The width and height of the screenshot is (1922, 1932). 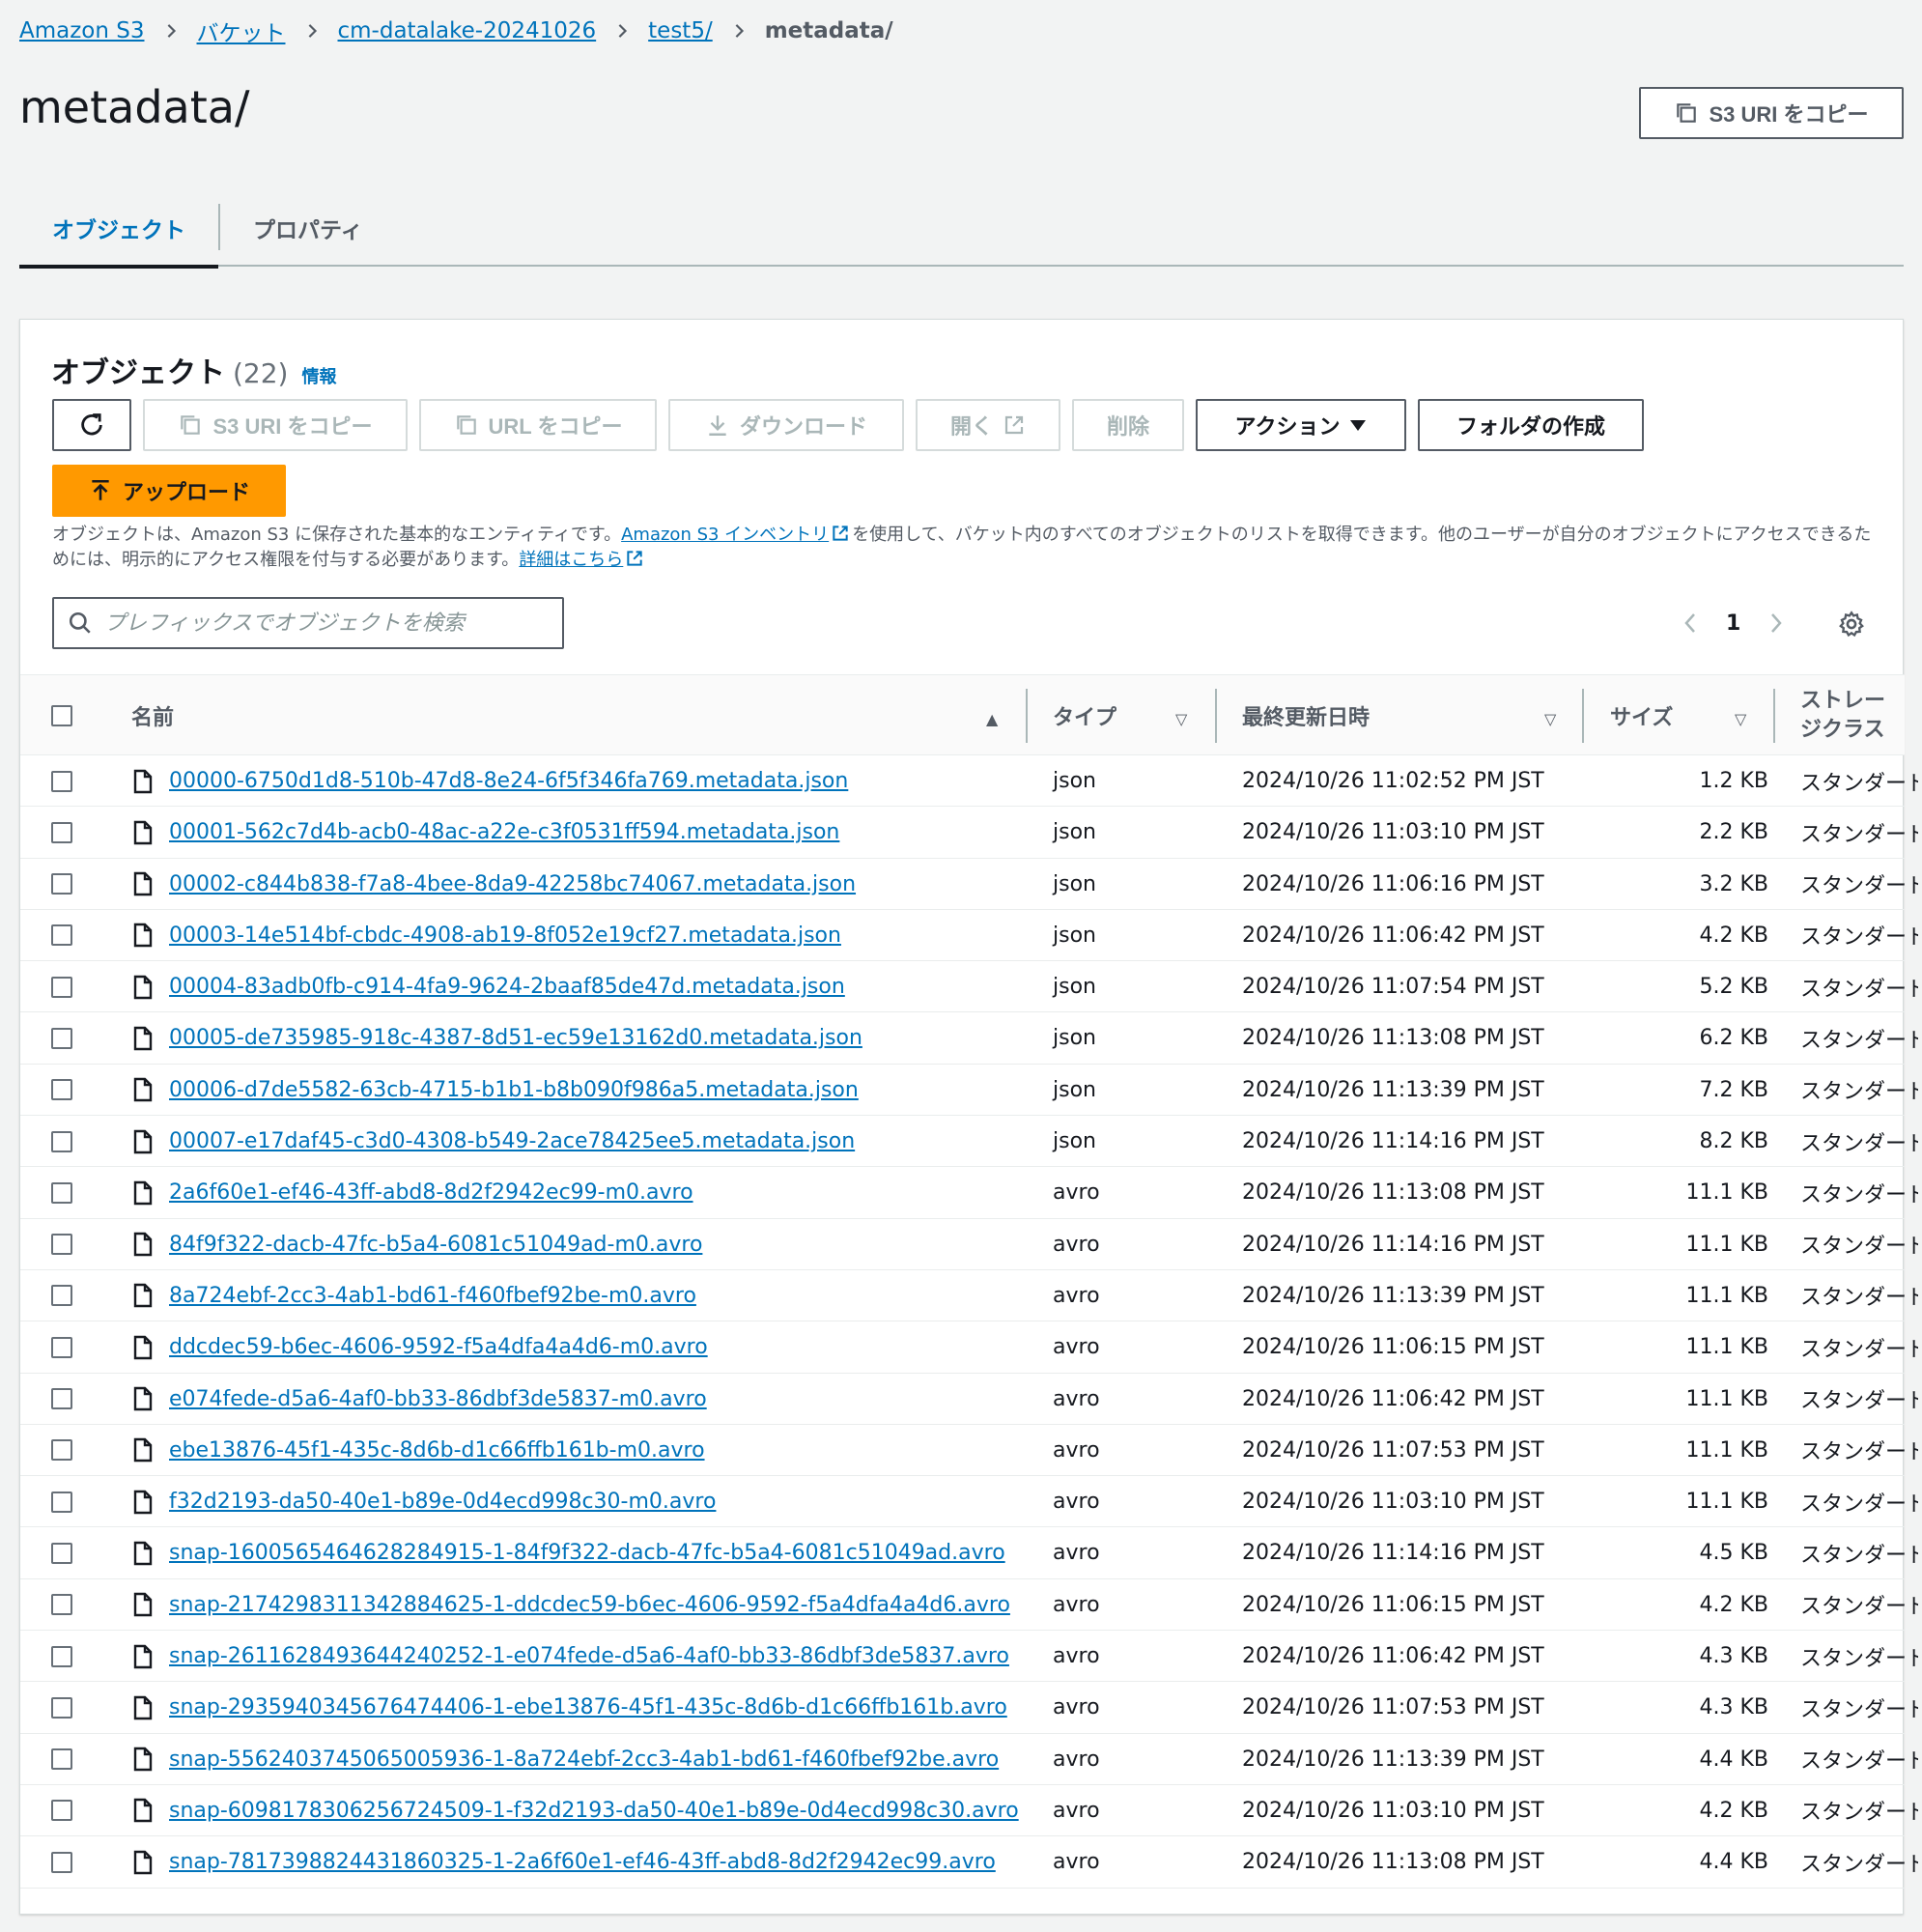 I want to click on create-folder-button: フォルダの作成, so click(x=1531, y=425).